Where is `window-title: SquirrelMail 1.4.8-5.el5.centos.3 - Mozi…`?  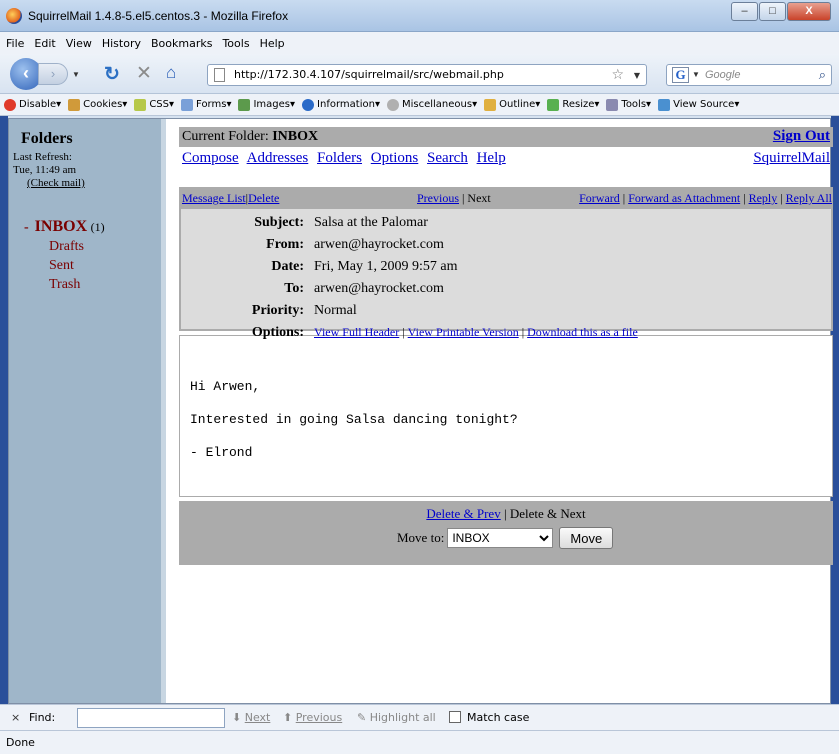
window-title: SquirrelMail 1.4.8-5.el5.centos.3 - Mozi… is located at coordinates (158, 16).